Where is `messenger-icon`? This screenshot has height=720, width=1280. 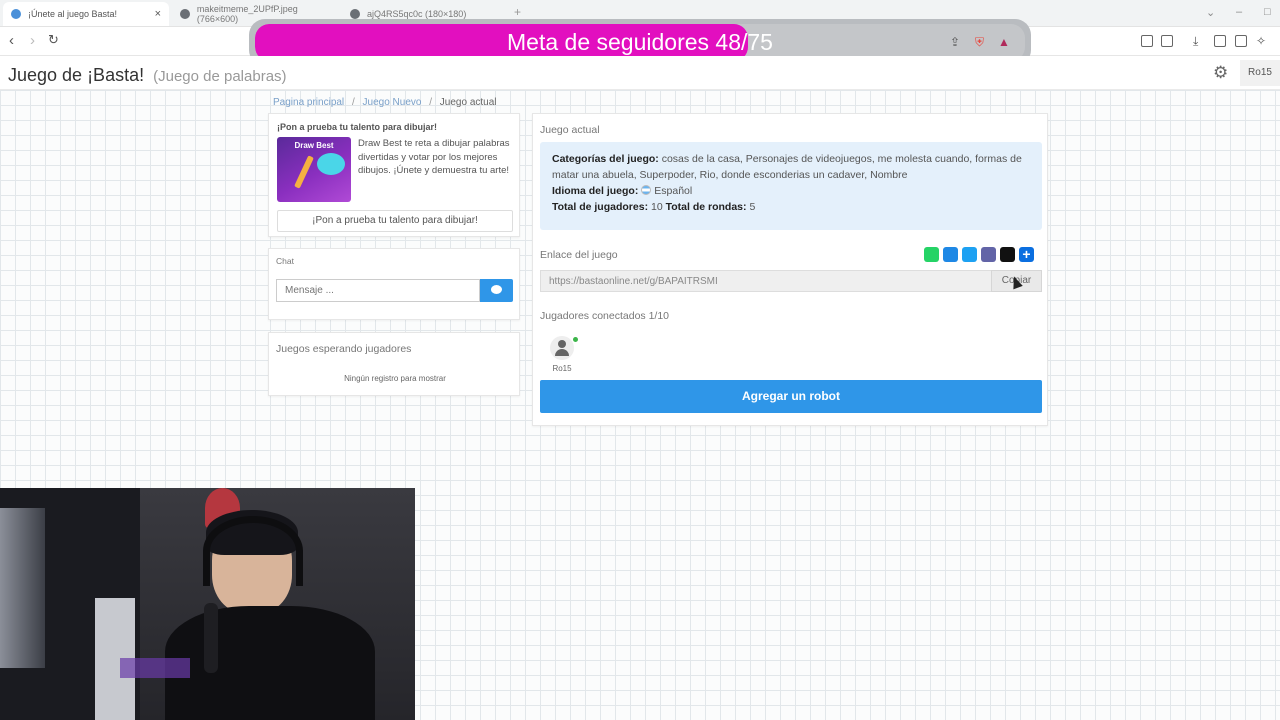
messenger-icon is located at coordinates (950, 254).